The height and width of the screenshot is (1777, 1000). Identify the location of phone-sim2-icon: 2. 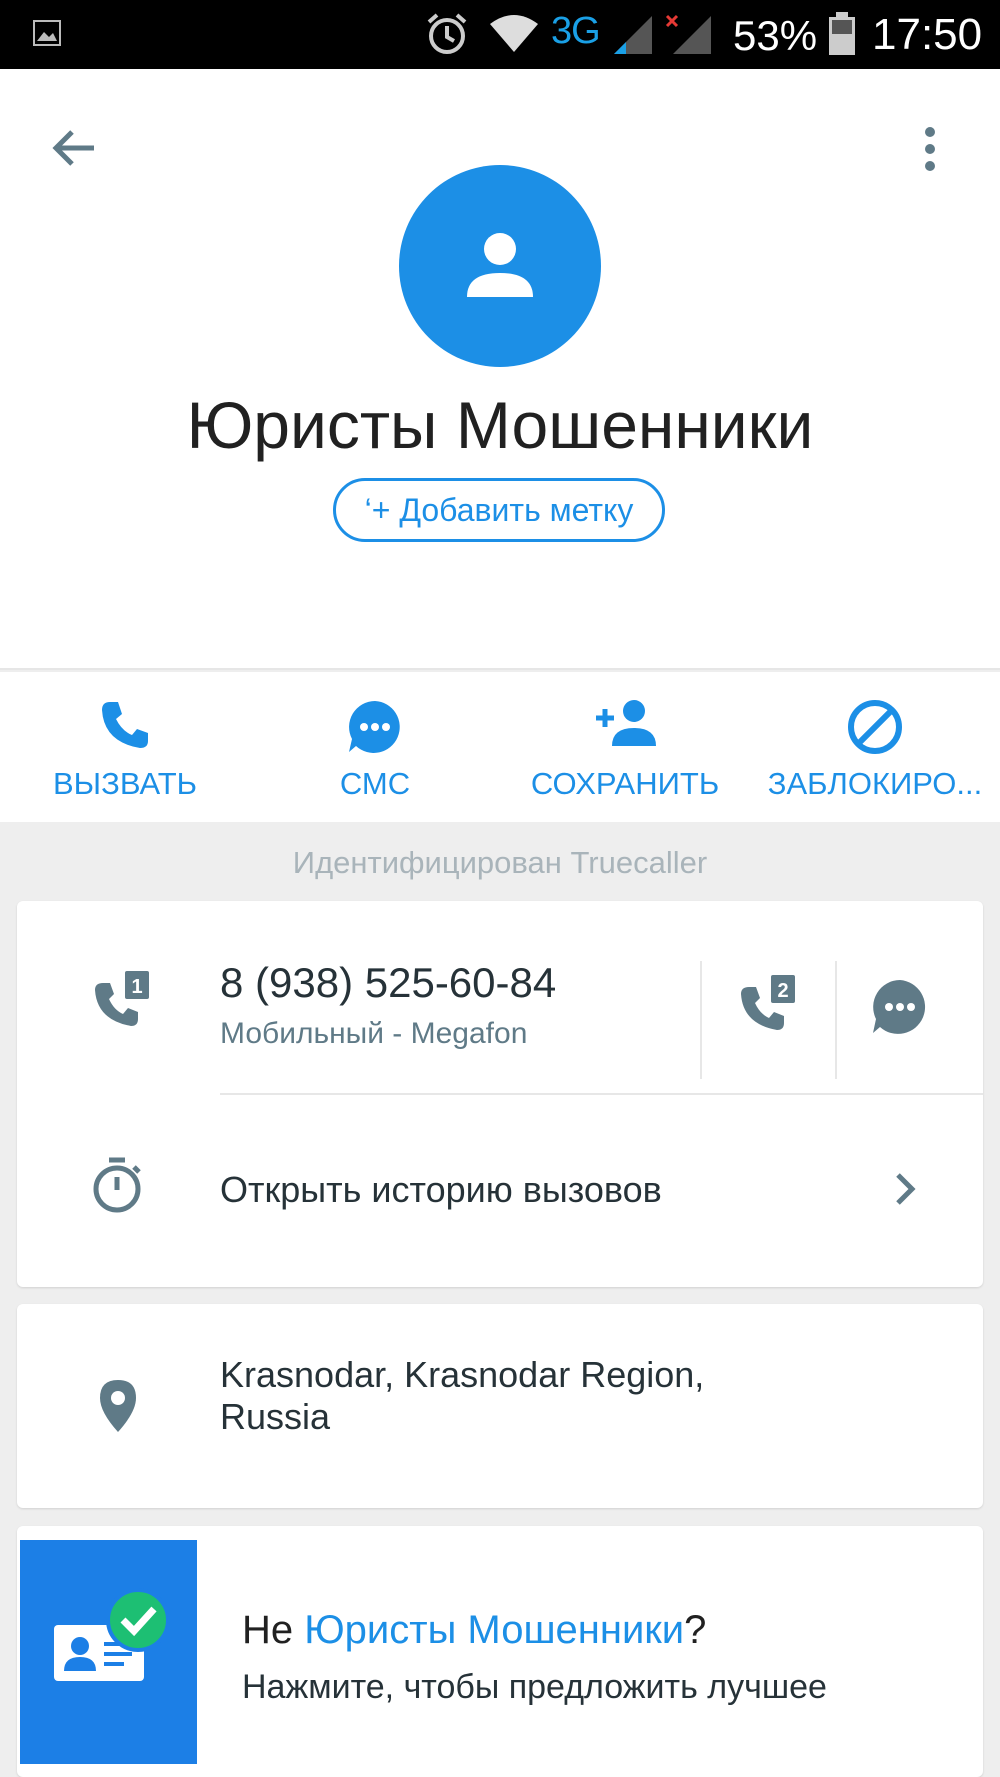
(768, 1002).